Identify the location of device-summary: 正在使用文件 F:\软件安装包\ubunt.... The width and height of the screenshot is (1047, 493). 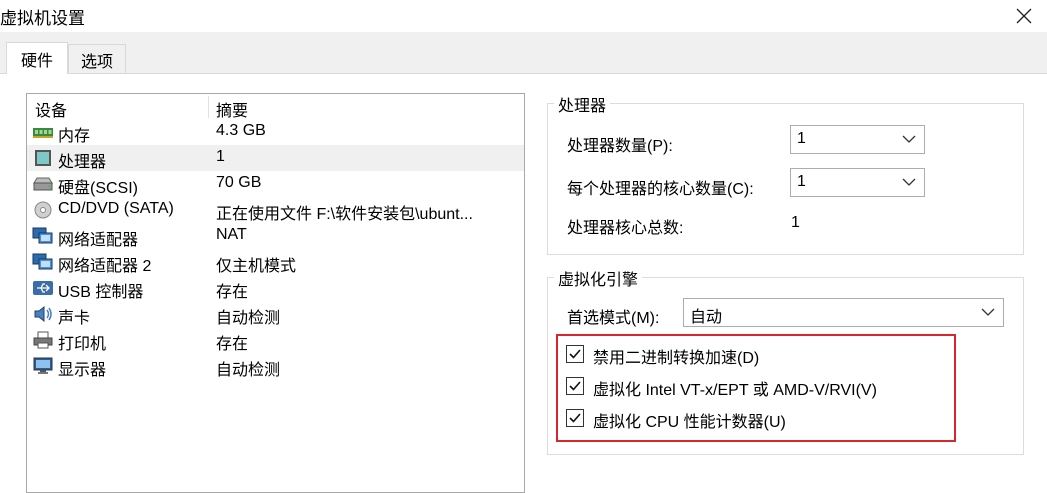
(344, 214).